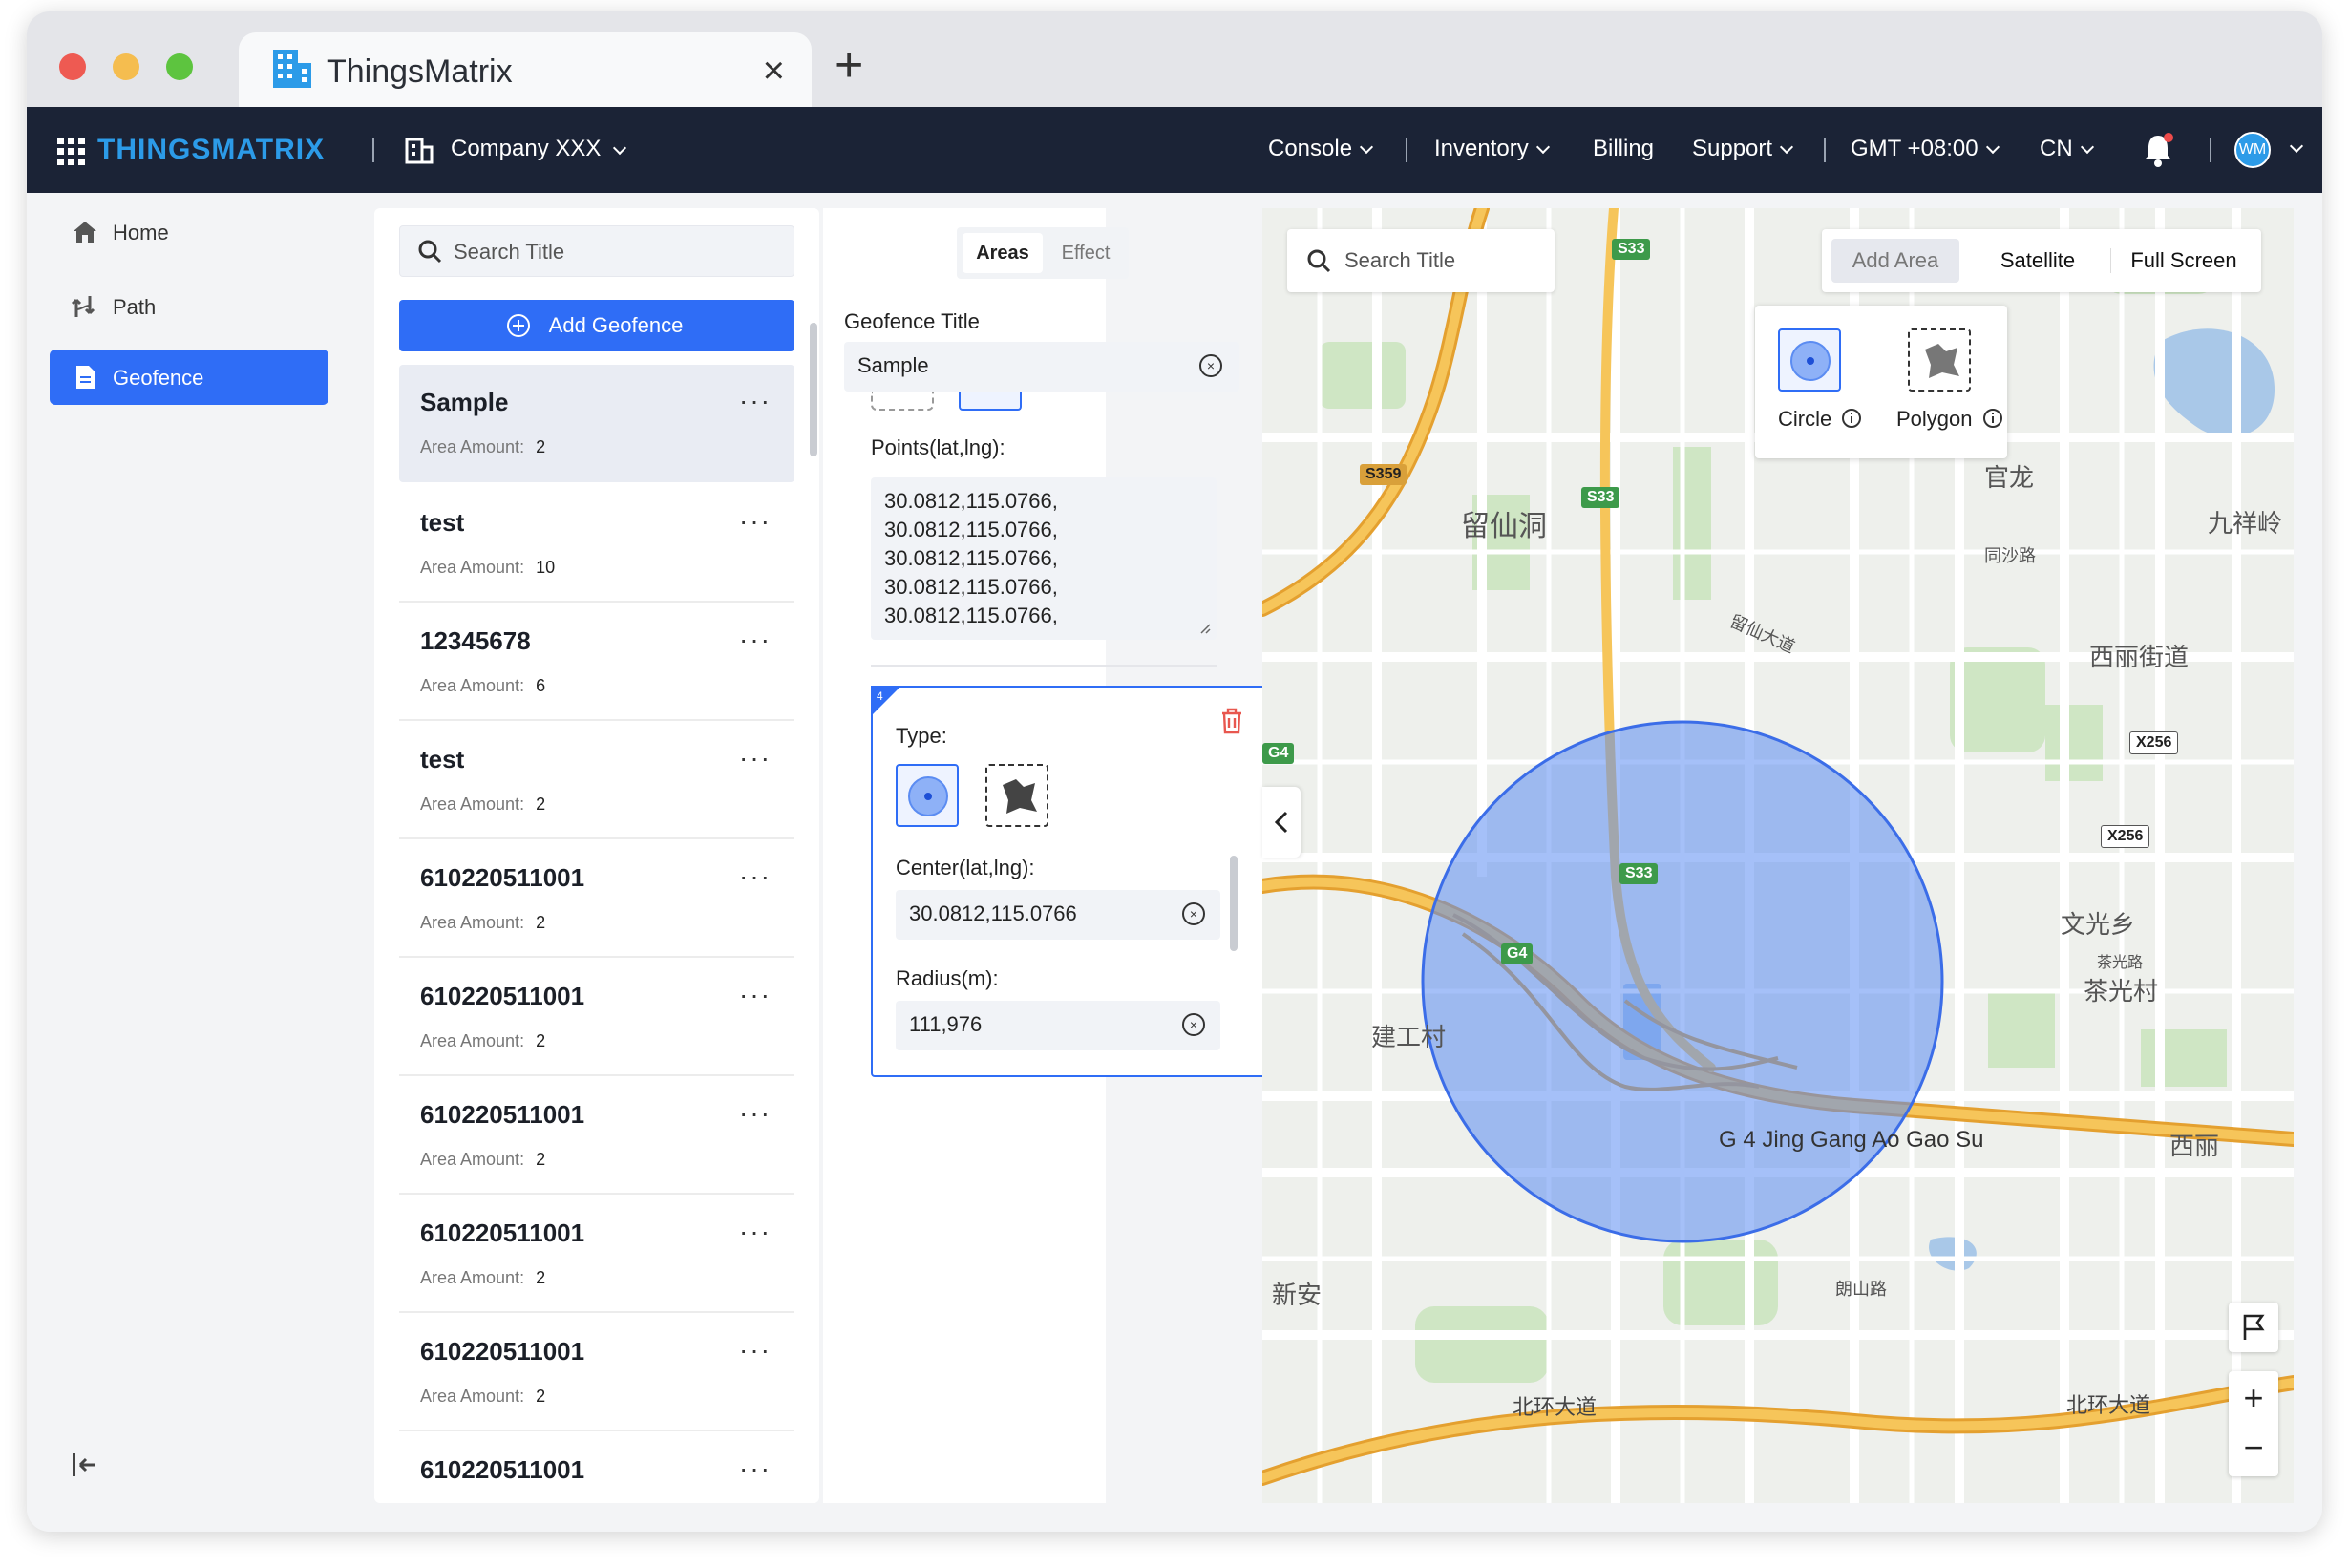 The image size is (2349, 1568). Describe the element at coordinates (928, 795) in the screenshot. I see `type-circle-option` at that location.